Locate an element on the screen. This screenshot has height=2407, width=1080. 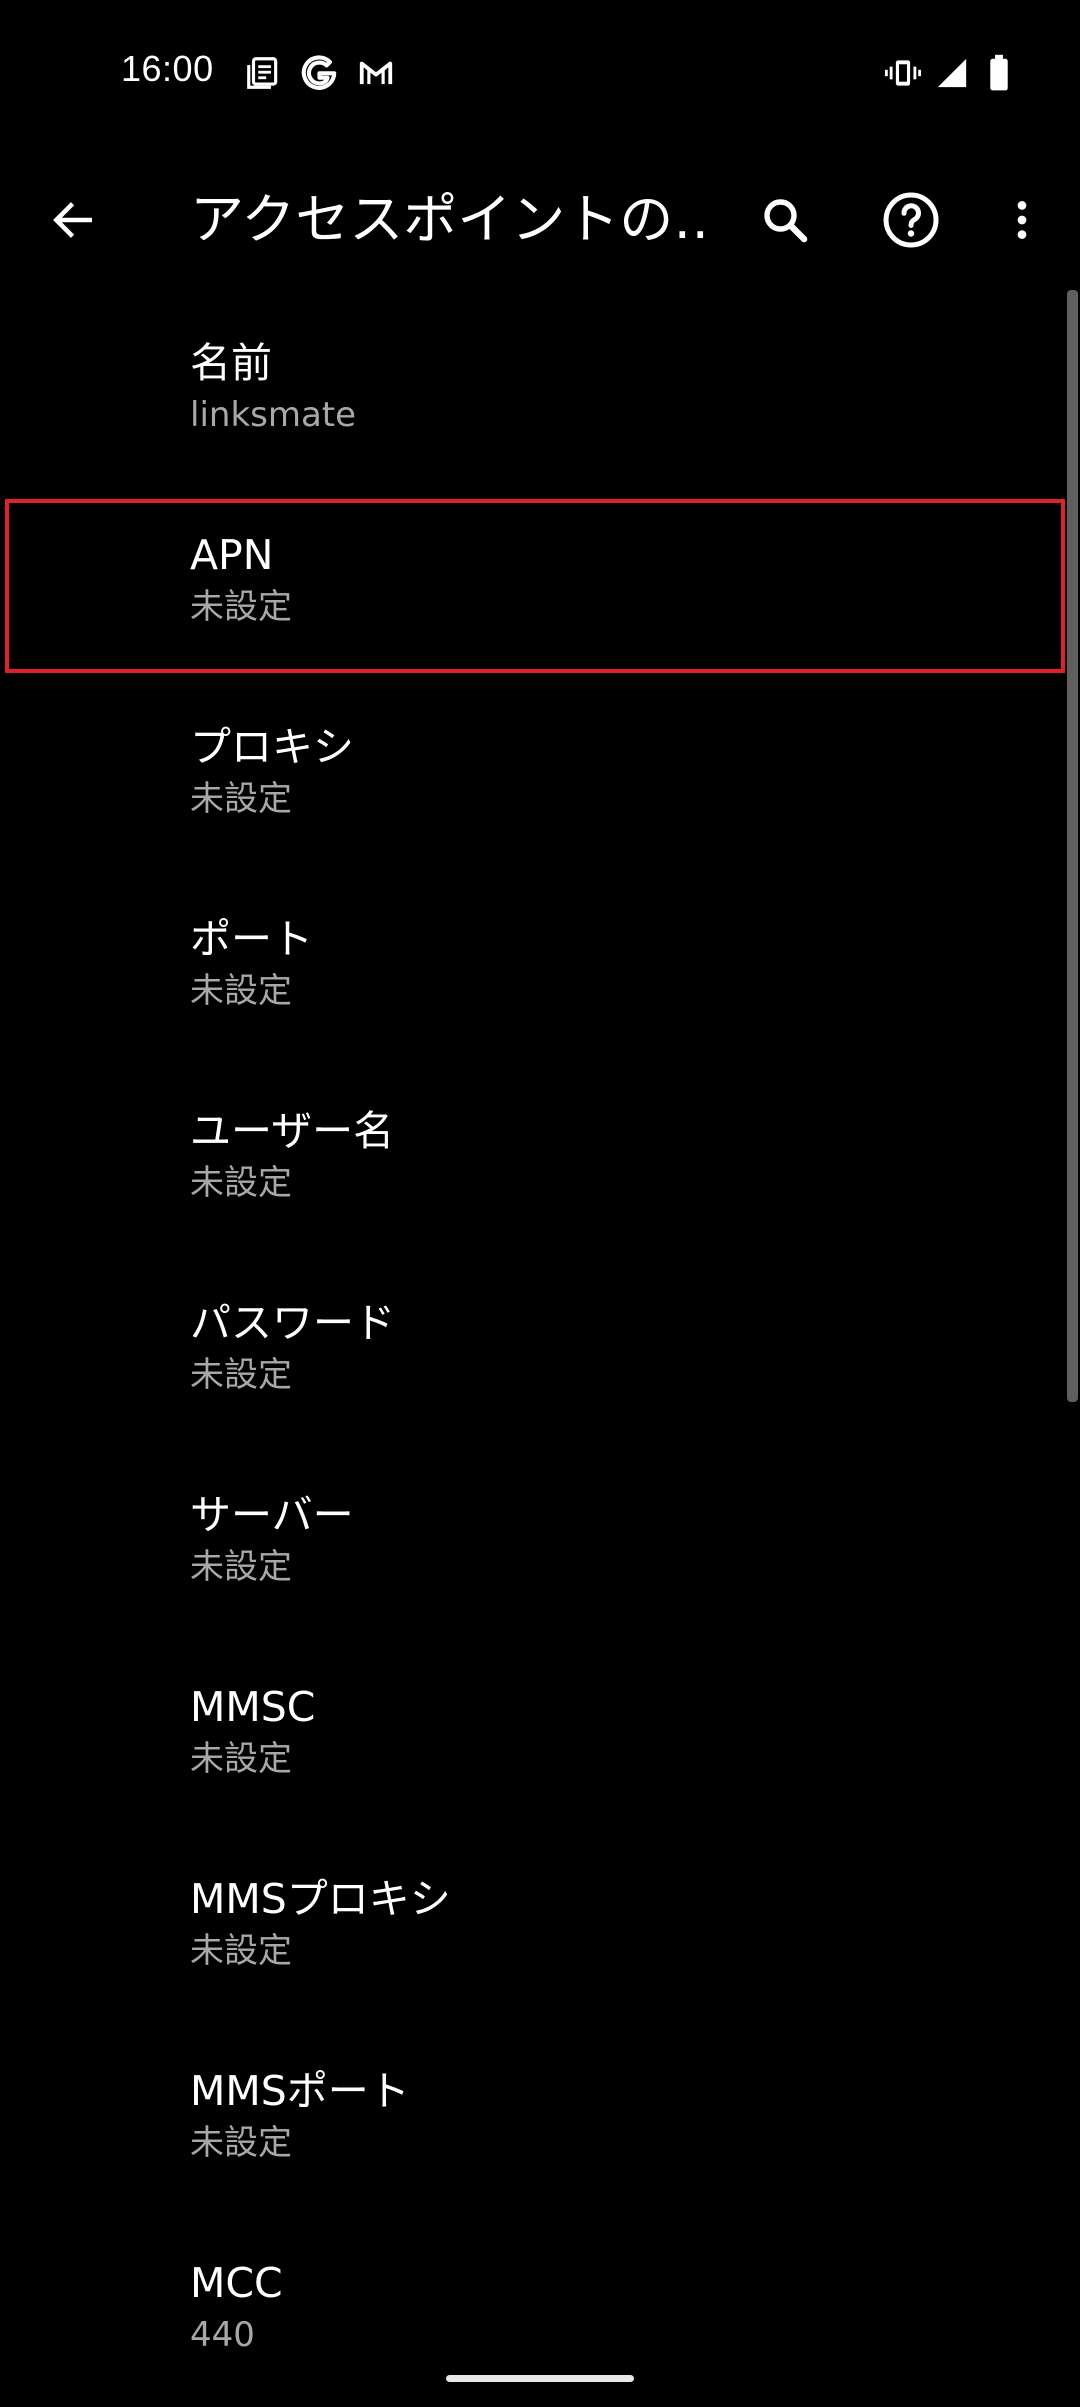
pref-apn: APN 未設定 is located at coordinates (532, 583).